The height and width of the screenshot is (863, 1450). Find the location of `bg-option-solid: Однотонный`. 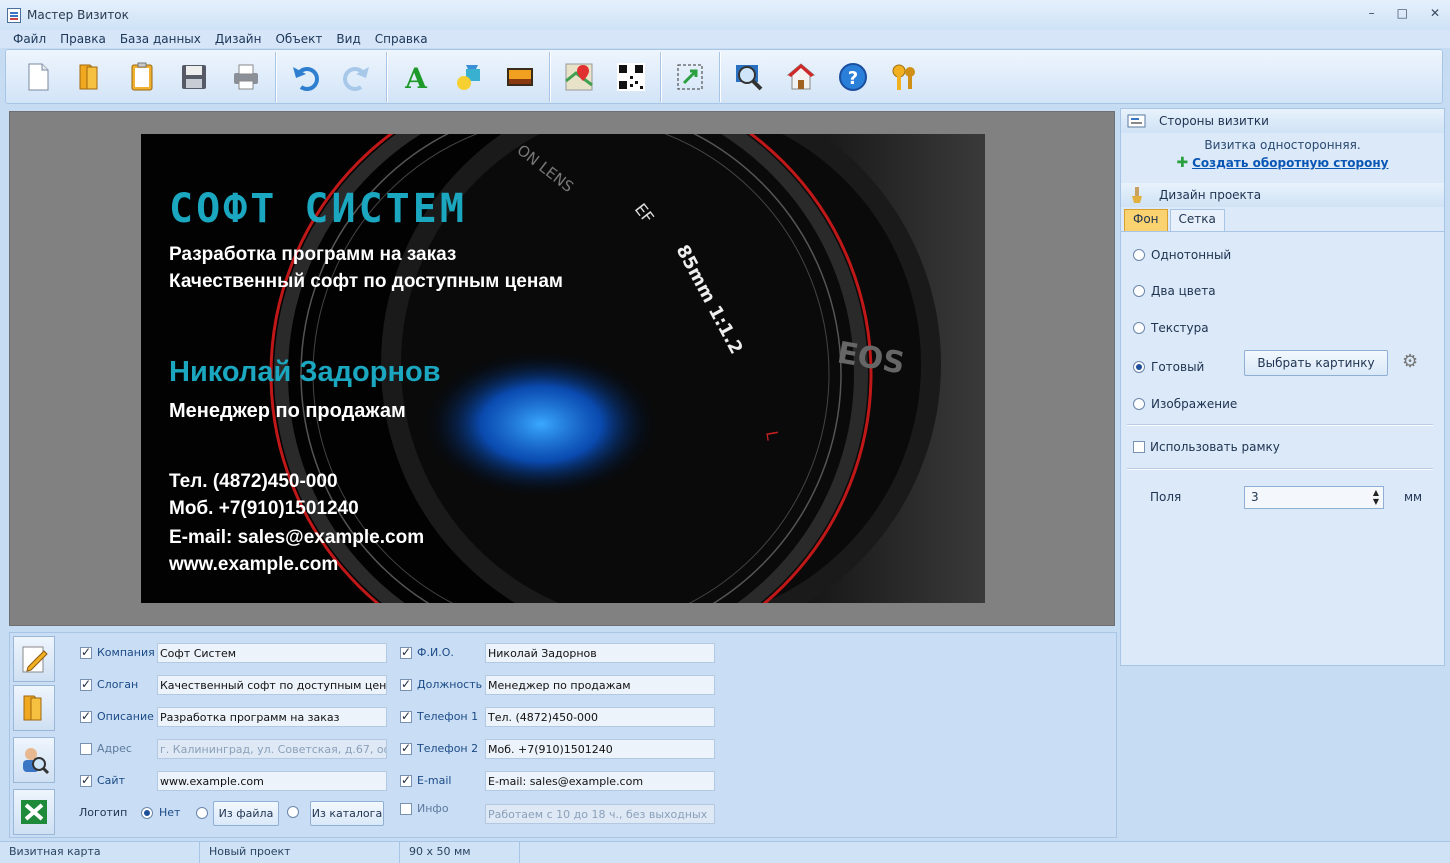

bg-option-solid: Однотонный is located at coordinates (1182, 255).